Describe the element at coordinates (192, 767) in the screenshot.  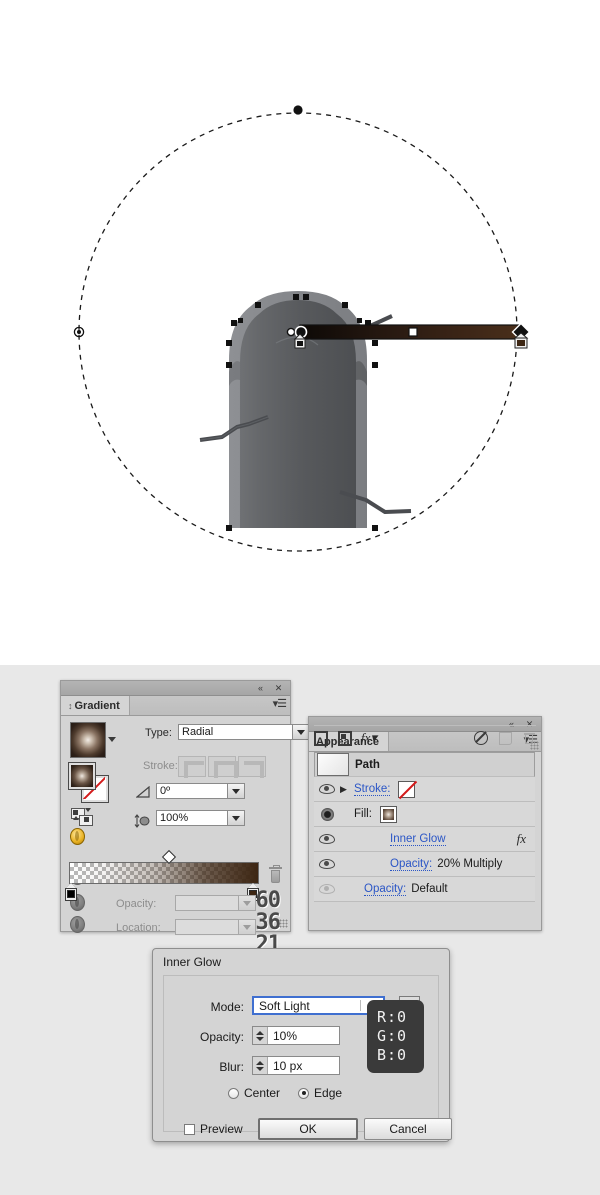
I see `stroke-gradient-within-button` at that location.